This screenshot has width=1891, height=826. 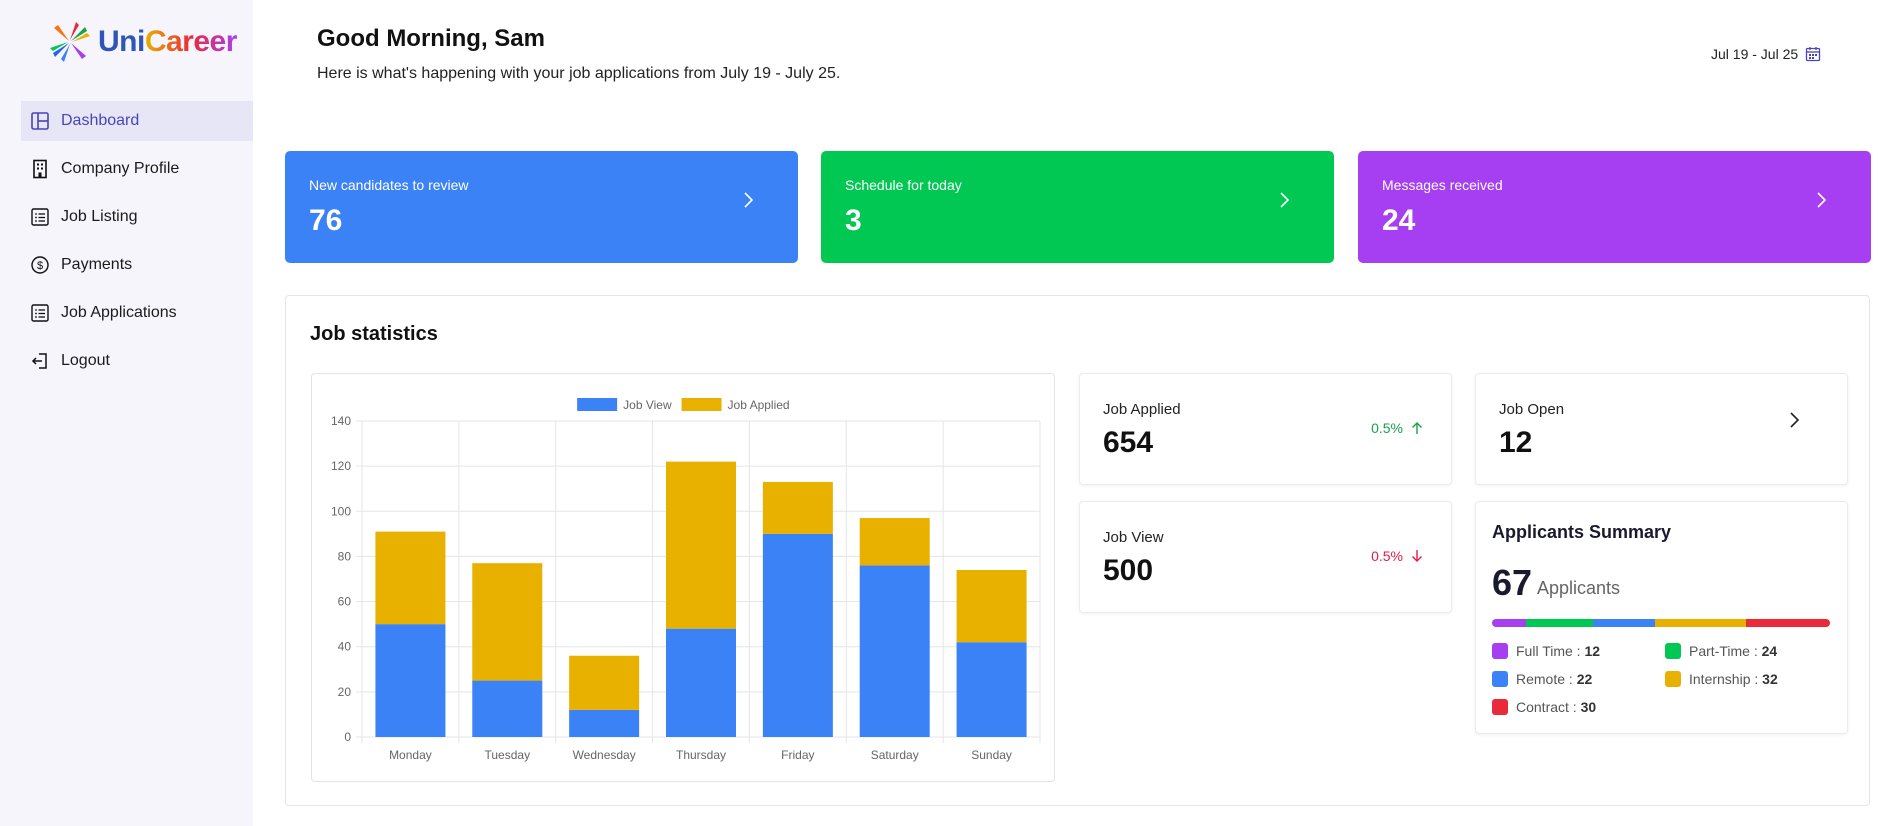 What do you see at coordinates (895, 755) in the screenshot?
I see `x-tick-label: Saturday` at bounding box center [895, 755].